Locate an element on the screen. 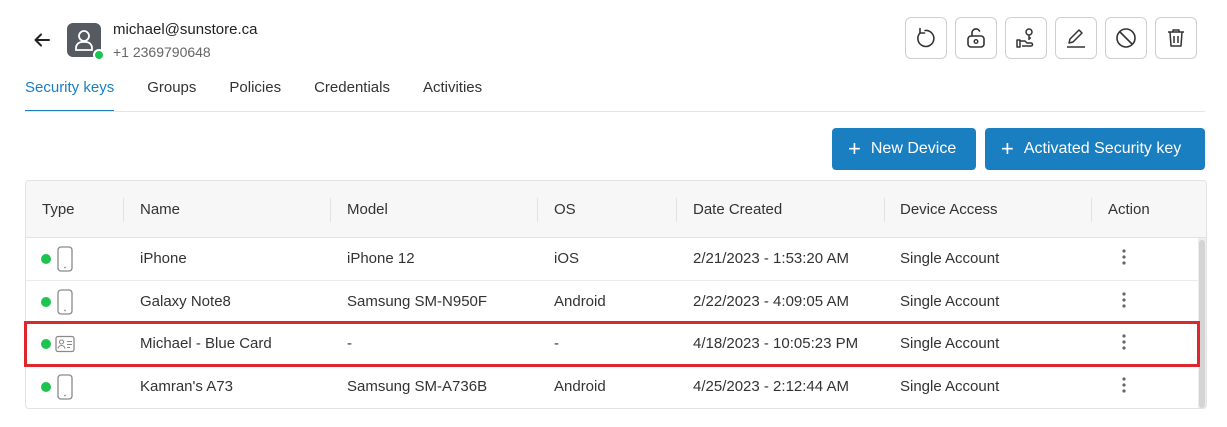 The width and height of the screenshot is (1227, 427). device-date-created: 4/25/2023 - 2:12:44 AM is located at coordinates (771, 386).